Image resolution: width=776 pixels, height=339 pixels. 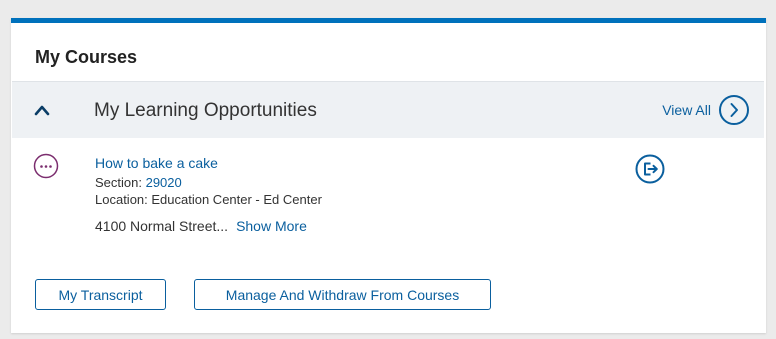 I want to click on chevron-right-circle-icon, so click(x=734, y=110).